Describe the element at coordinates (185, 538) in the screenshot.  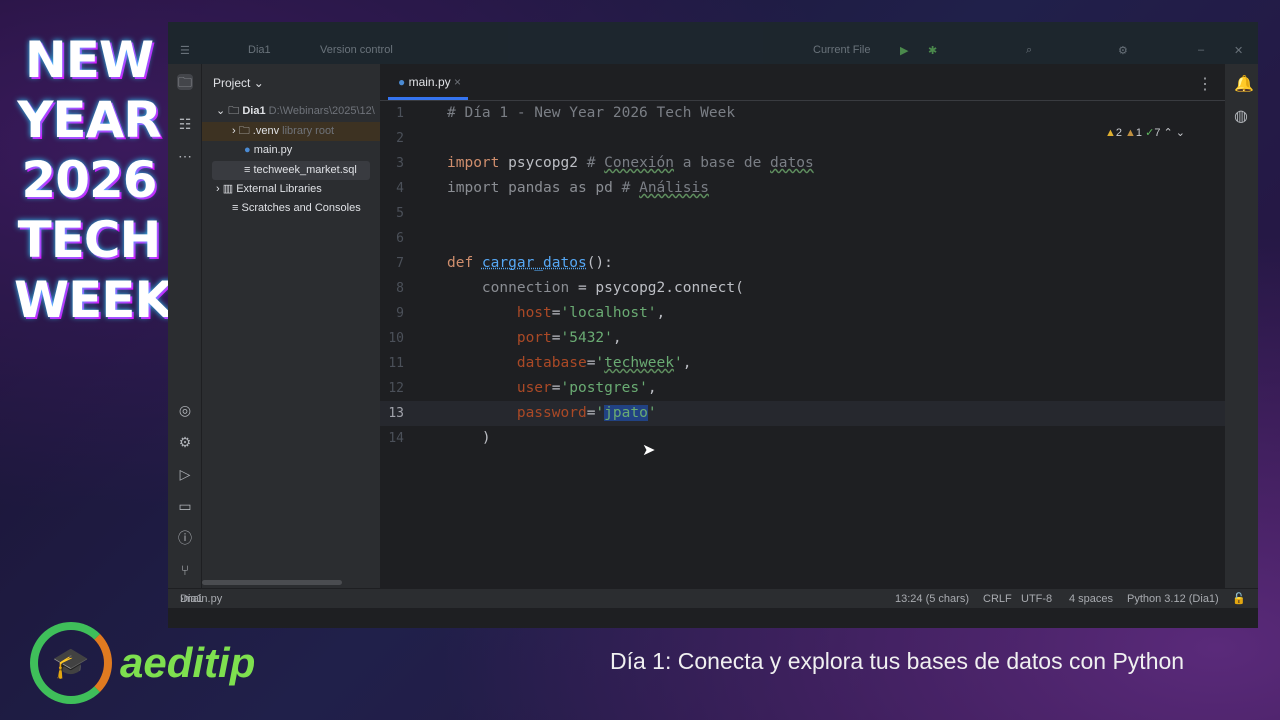
I see `problems-icon: ⓘ` at that location.